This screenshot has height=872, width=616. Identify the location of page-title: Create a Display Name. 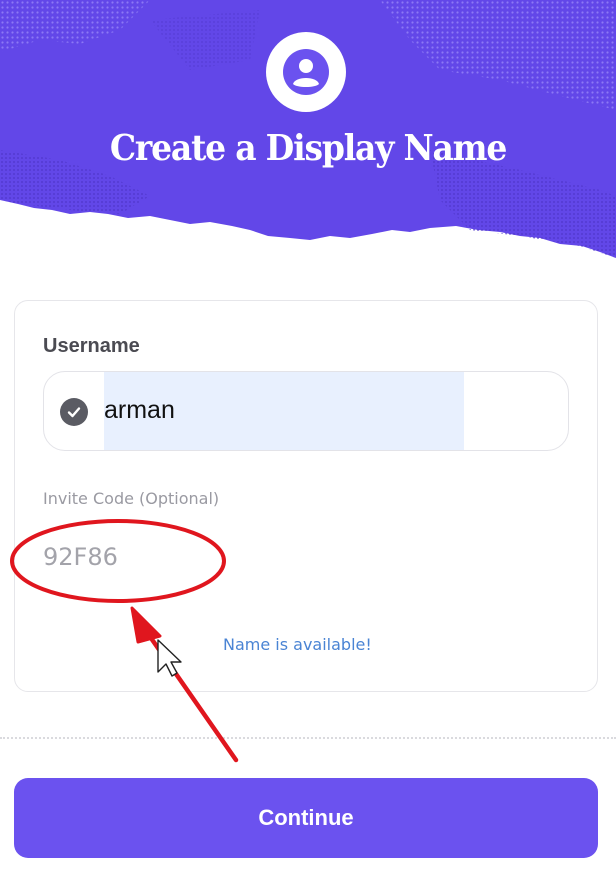
(308, 147).